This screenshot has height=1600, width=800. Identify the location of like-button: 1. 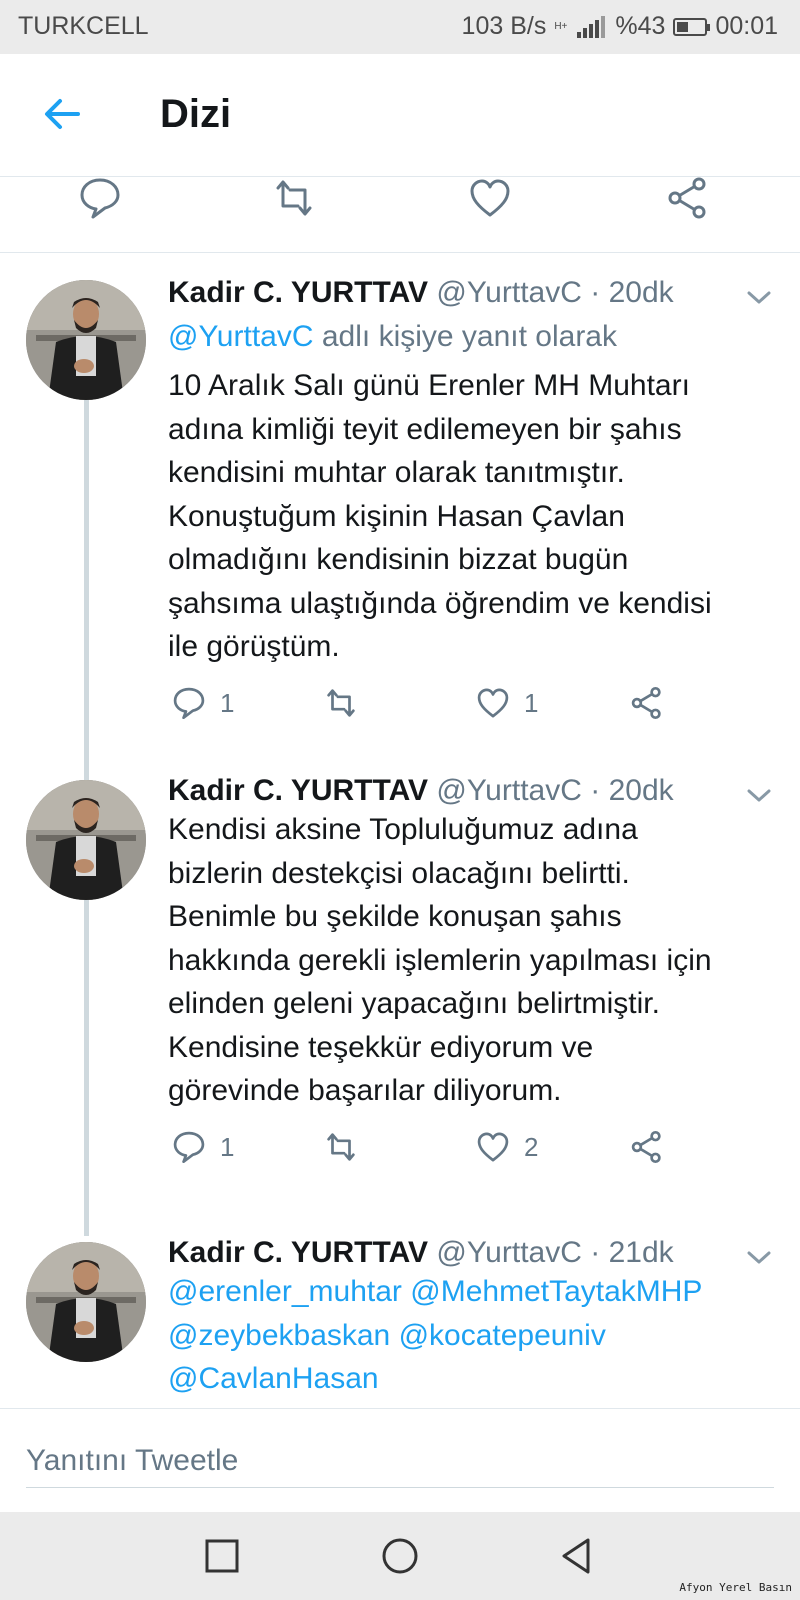
(507, 703).